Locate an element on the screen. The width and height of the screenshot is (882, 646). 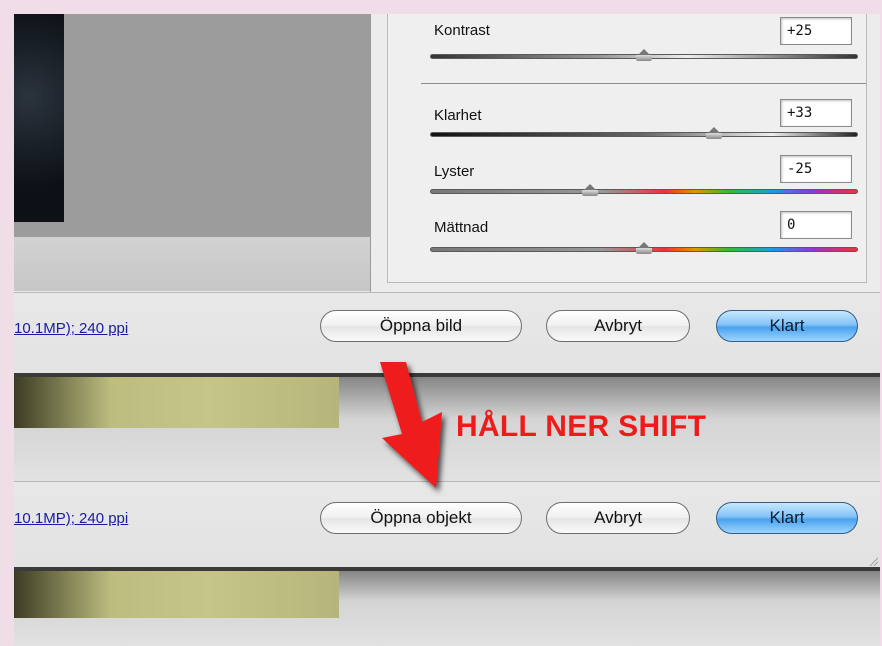
klarhet-value-field: +33 is located at coordinates (816, 113).